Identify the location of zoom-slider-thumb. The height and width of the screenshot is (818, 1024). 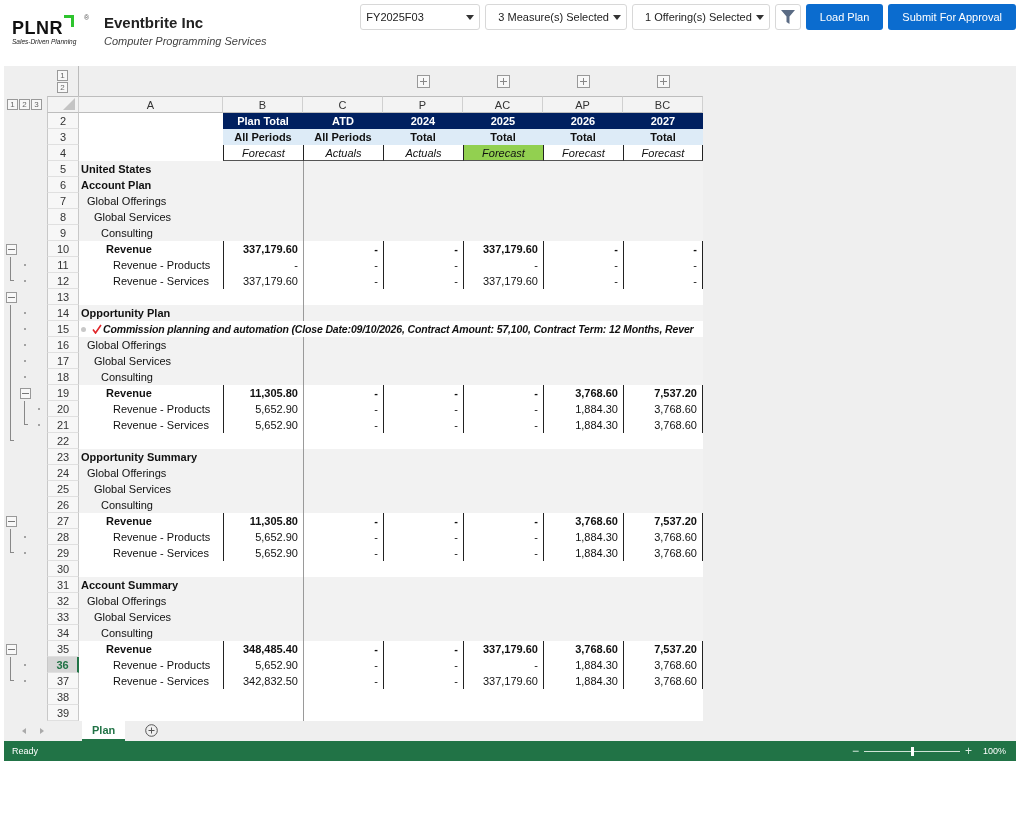
(912, 751).